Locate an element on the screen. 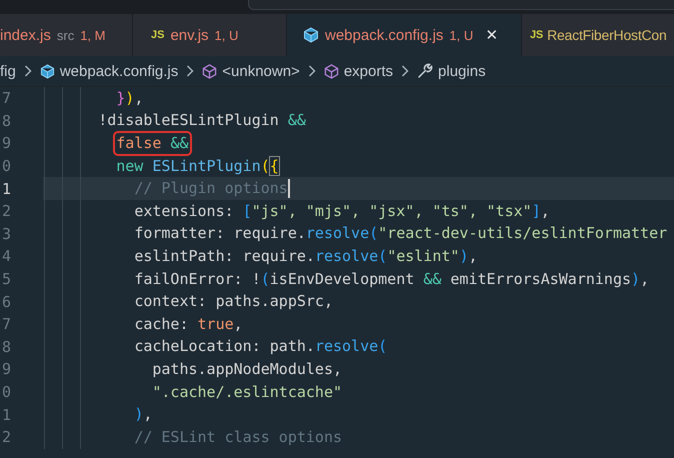 The height and width of the screenshot is (458, 674). code-line: context: paths.appSrc, is located at coordinates (233, 302).